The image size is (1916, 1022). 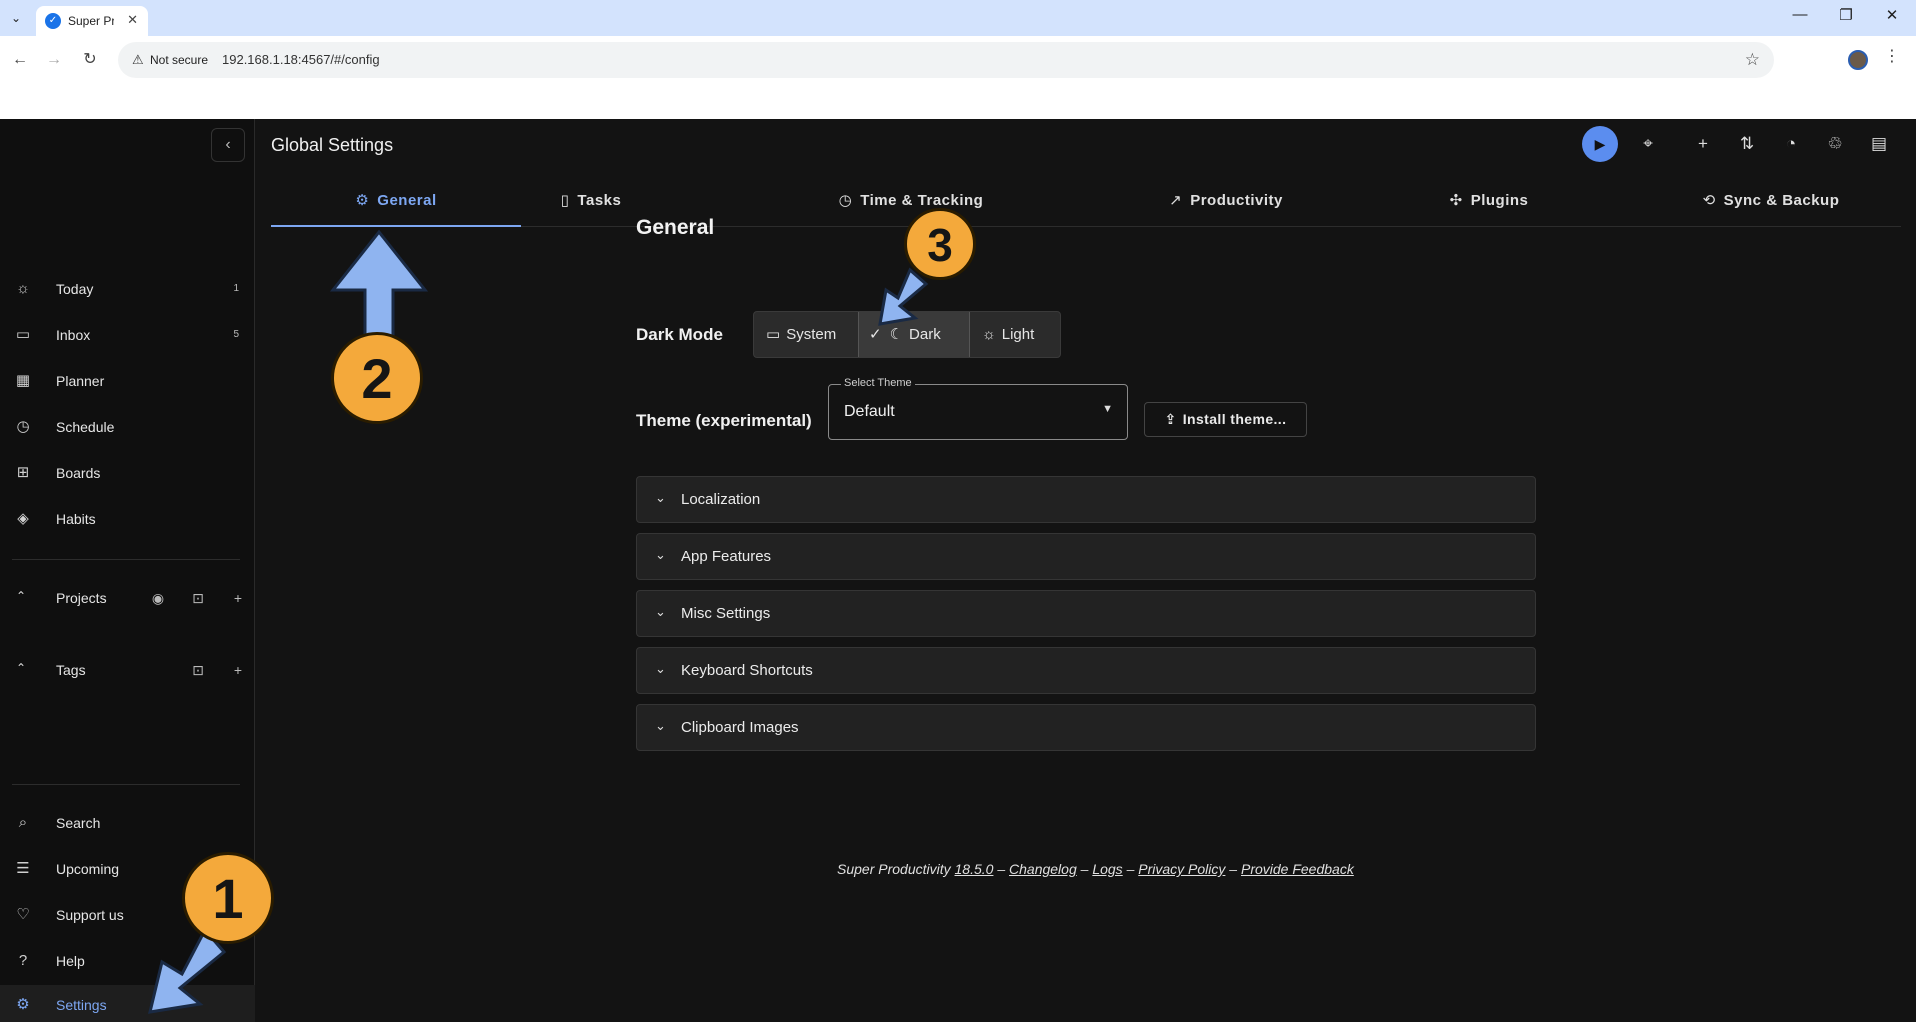 What do you see at coordinates (1181, 869) in the screenshot?
I see `footer-privacy-link: Privacy Policy` at bounding box center [1181, 869].